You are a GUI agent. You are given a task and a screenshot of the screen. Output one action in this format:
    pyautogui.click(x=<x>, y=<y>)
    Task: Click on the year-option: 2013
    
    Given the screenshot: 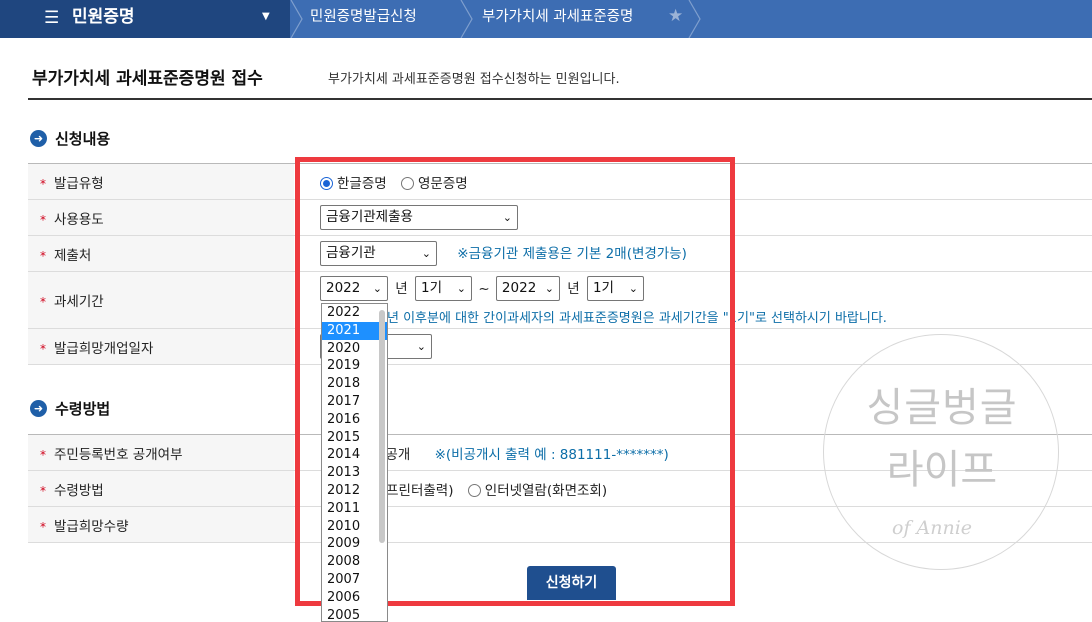 What is the action you would take?
    pyautogui.click(x=354, y=473)
    